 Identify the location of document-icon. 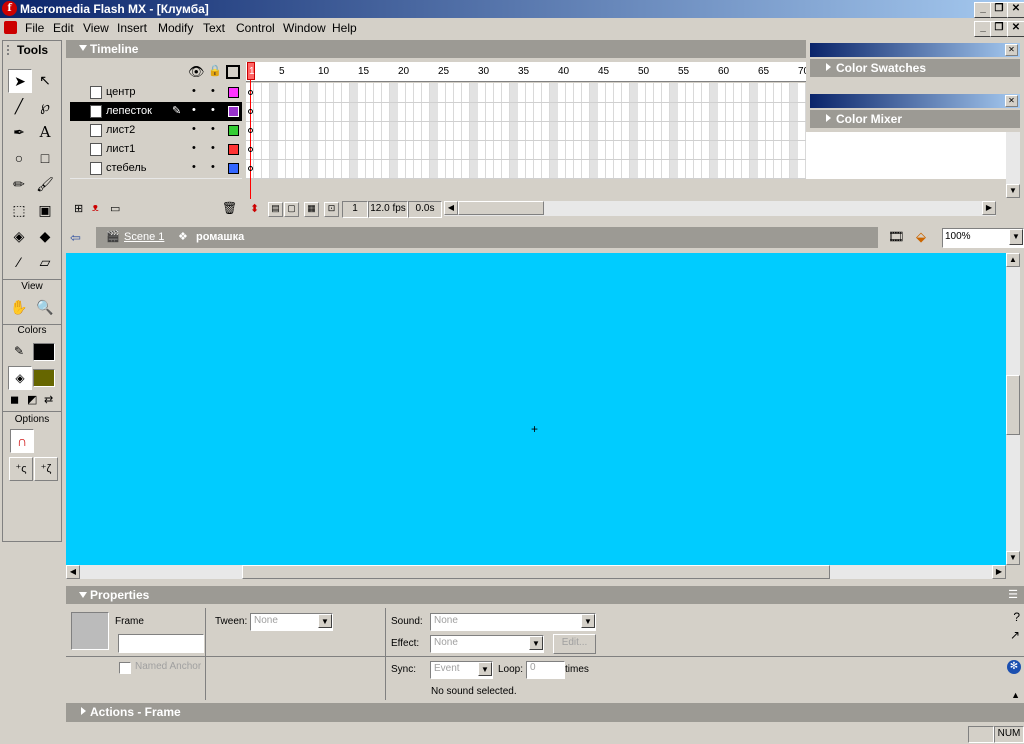
(10, 27).